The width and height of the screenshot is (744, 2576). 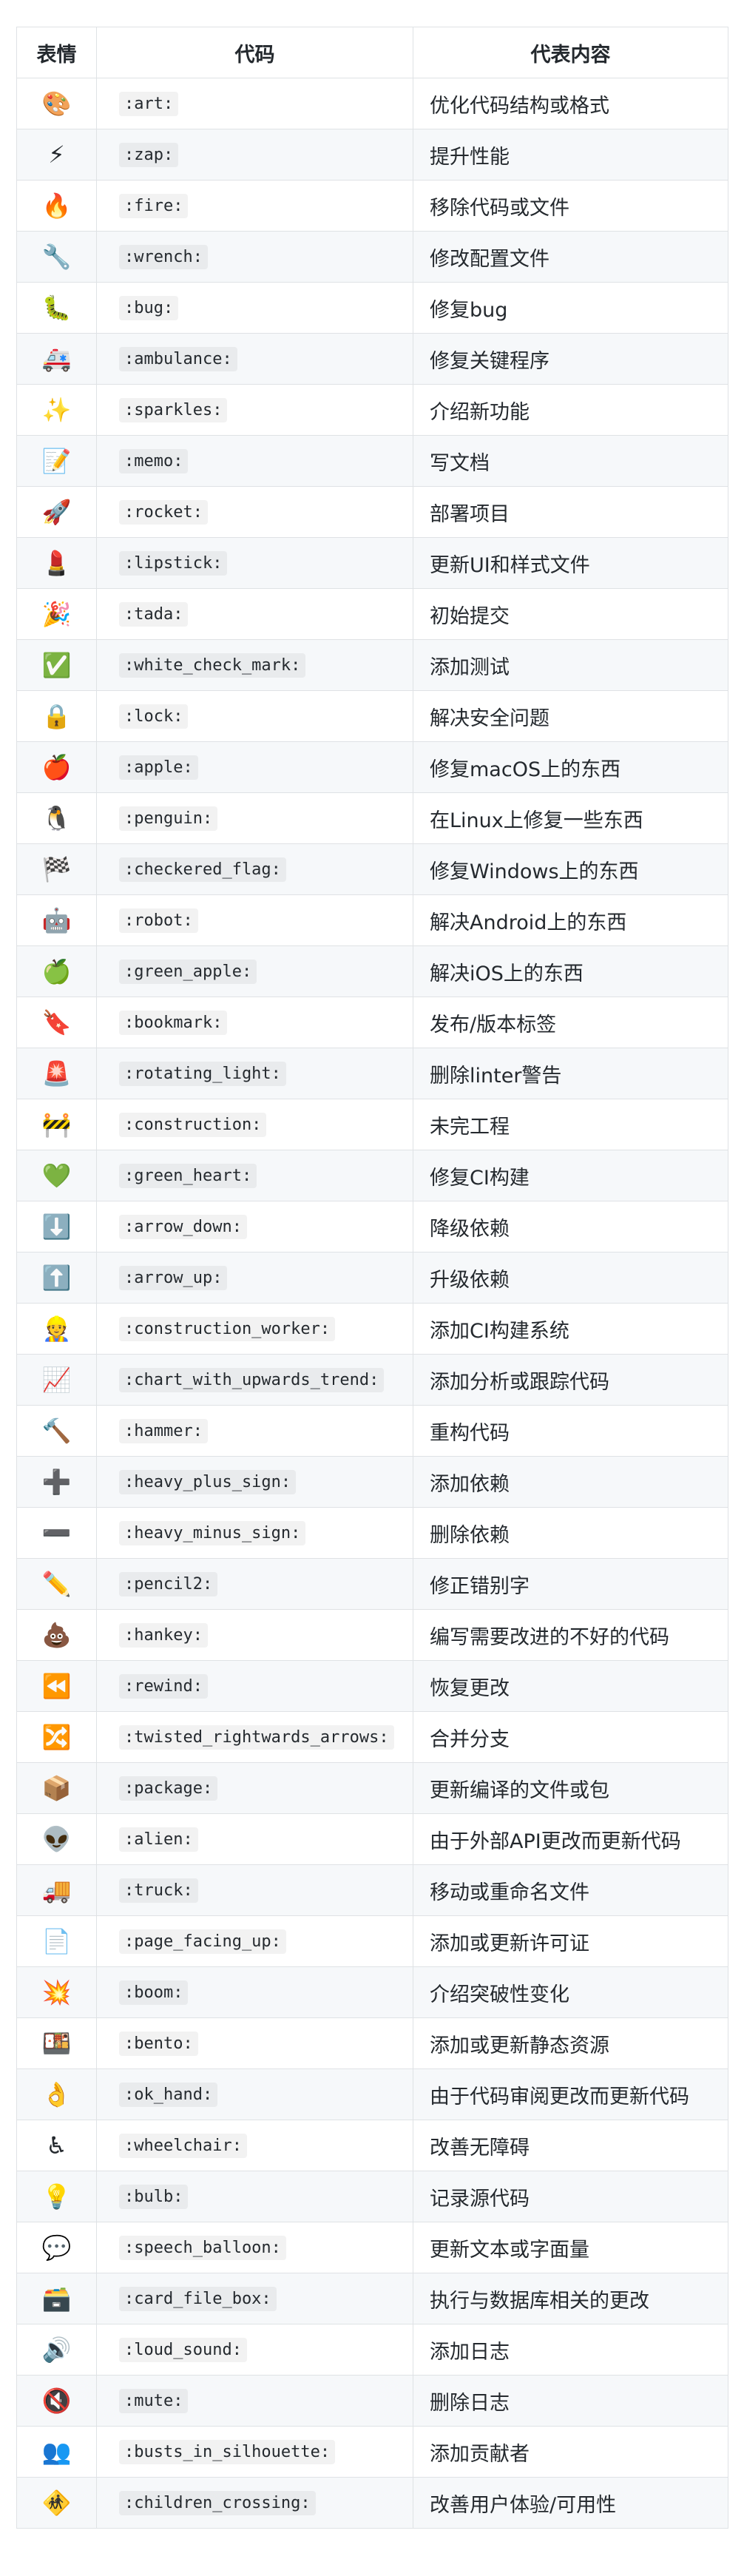 What do you see at coordinates (372, 359) in the screenshot?
I see `table-row: 🚑:ambulance: 修复关键程序` at bounding box center [372, 359].